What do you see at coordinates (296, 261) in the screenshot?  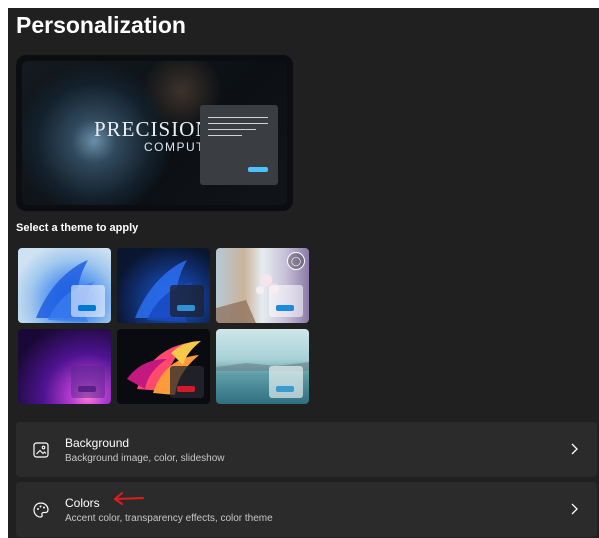 I see `theme-flag-icon: ◯` at bounding box center [296, 261].